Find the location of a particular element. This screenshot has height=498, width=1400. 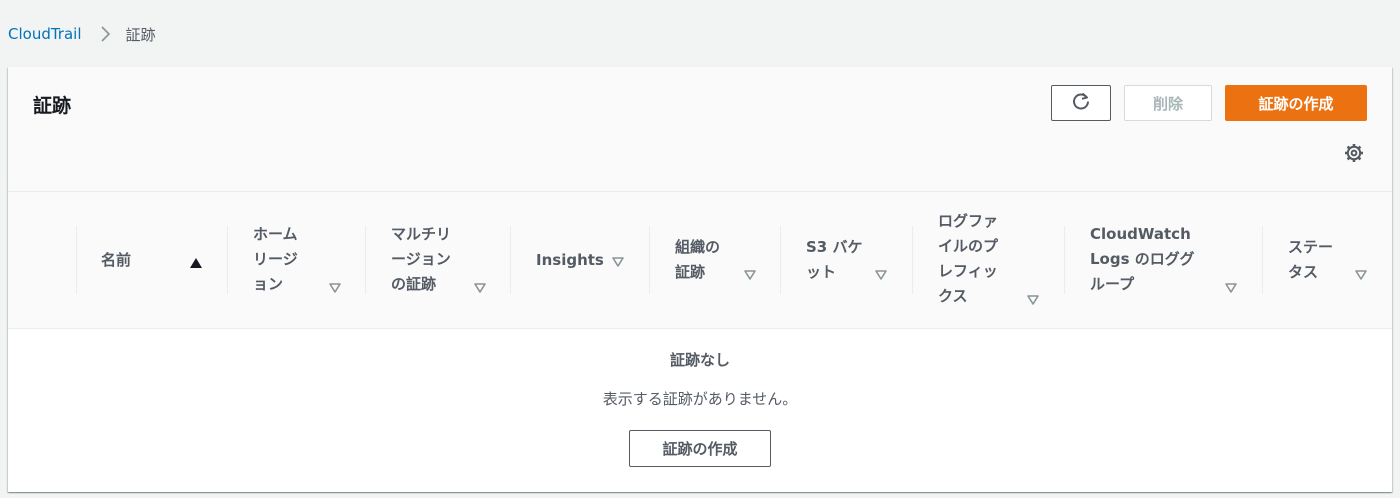

gear-icon is located at coordinates (1354, 153).